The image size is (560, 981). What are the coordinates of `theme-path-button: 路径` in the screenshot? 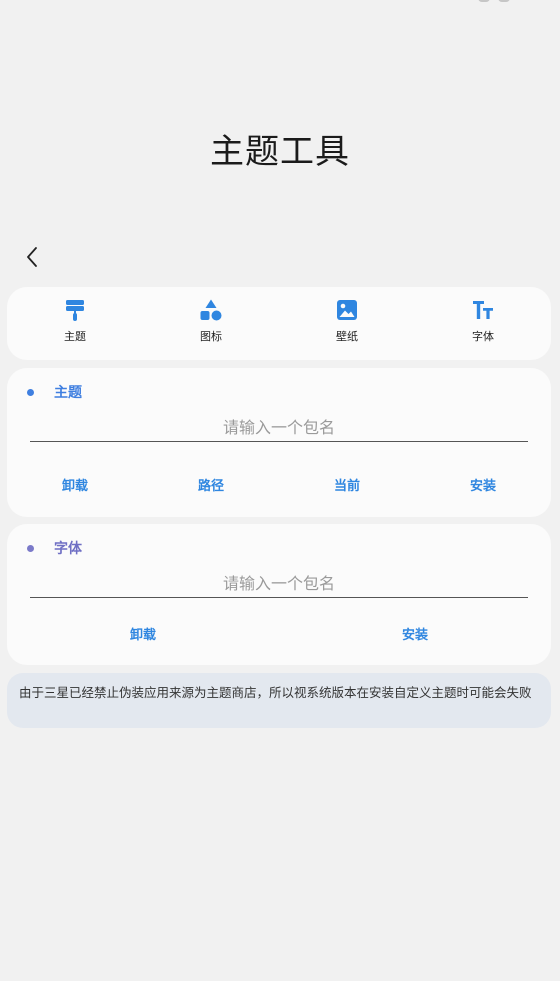 It's located at (211, 487).